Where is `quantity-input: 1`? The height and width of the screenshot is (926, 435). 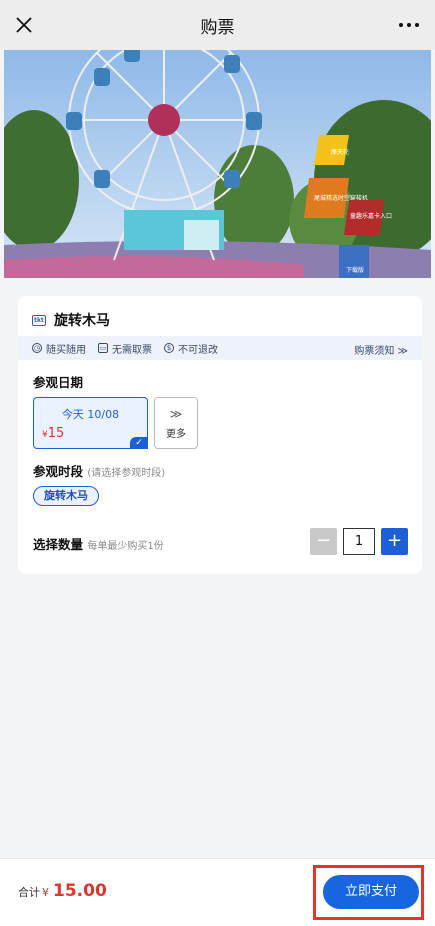
quantity-input: 1 is located at coordinates (359, 541).